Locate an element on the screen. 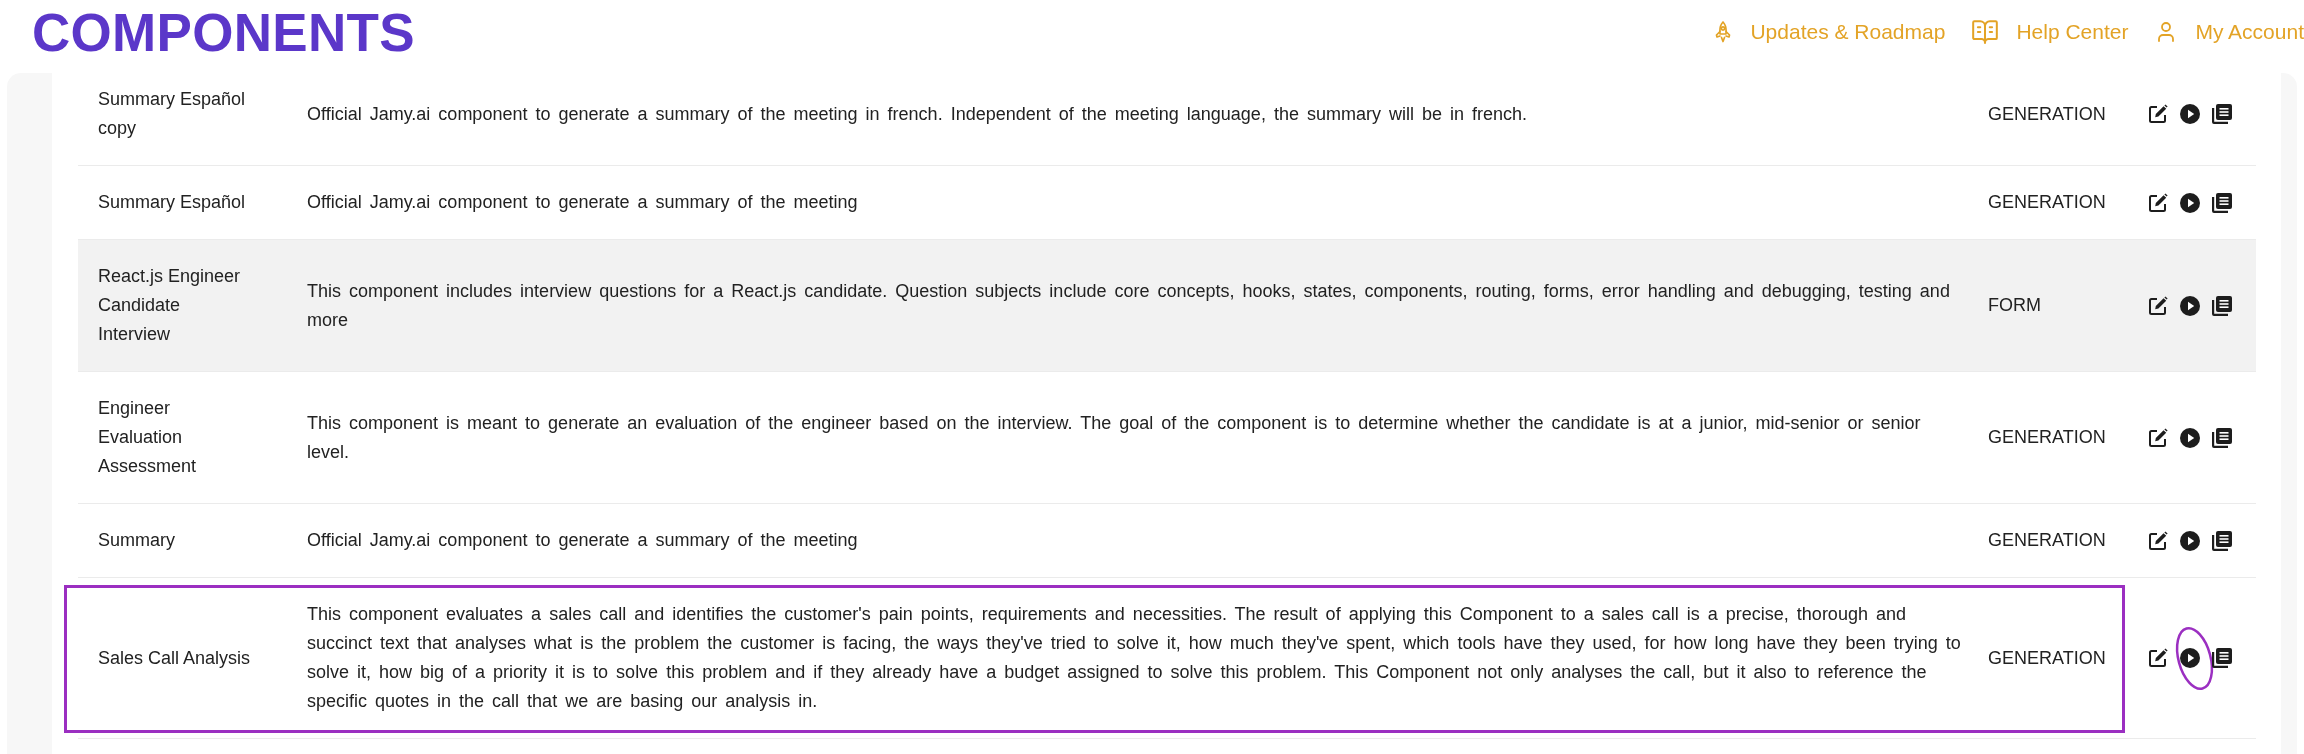 The width and height of the screenshot is (2304, 754). book-icon is located at coordinates (1985, 32).